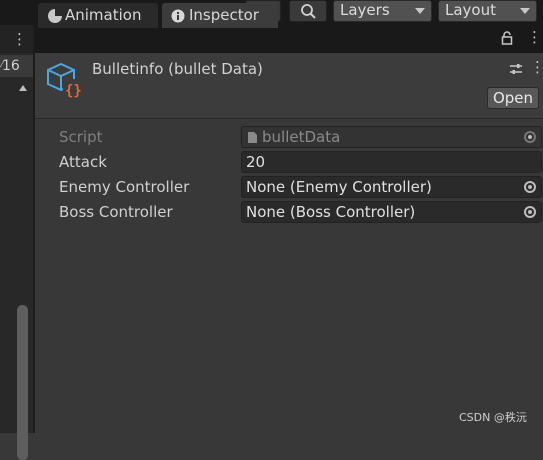  What do you see at coordinates (391, 137) in the screenshot?
I see `script-field: bulletData` at bounding box center [391, 137].